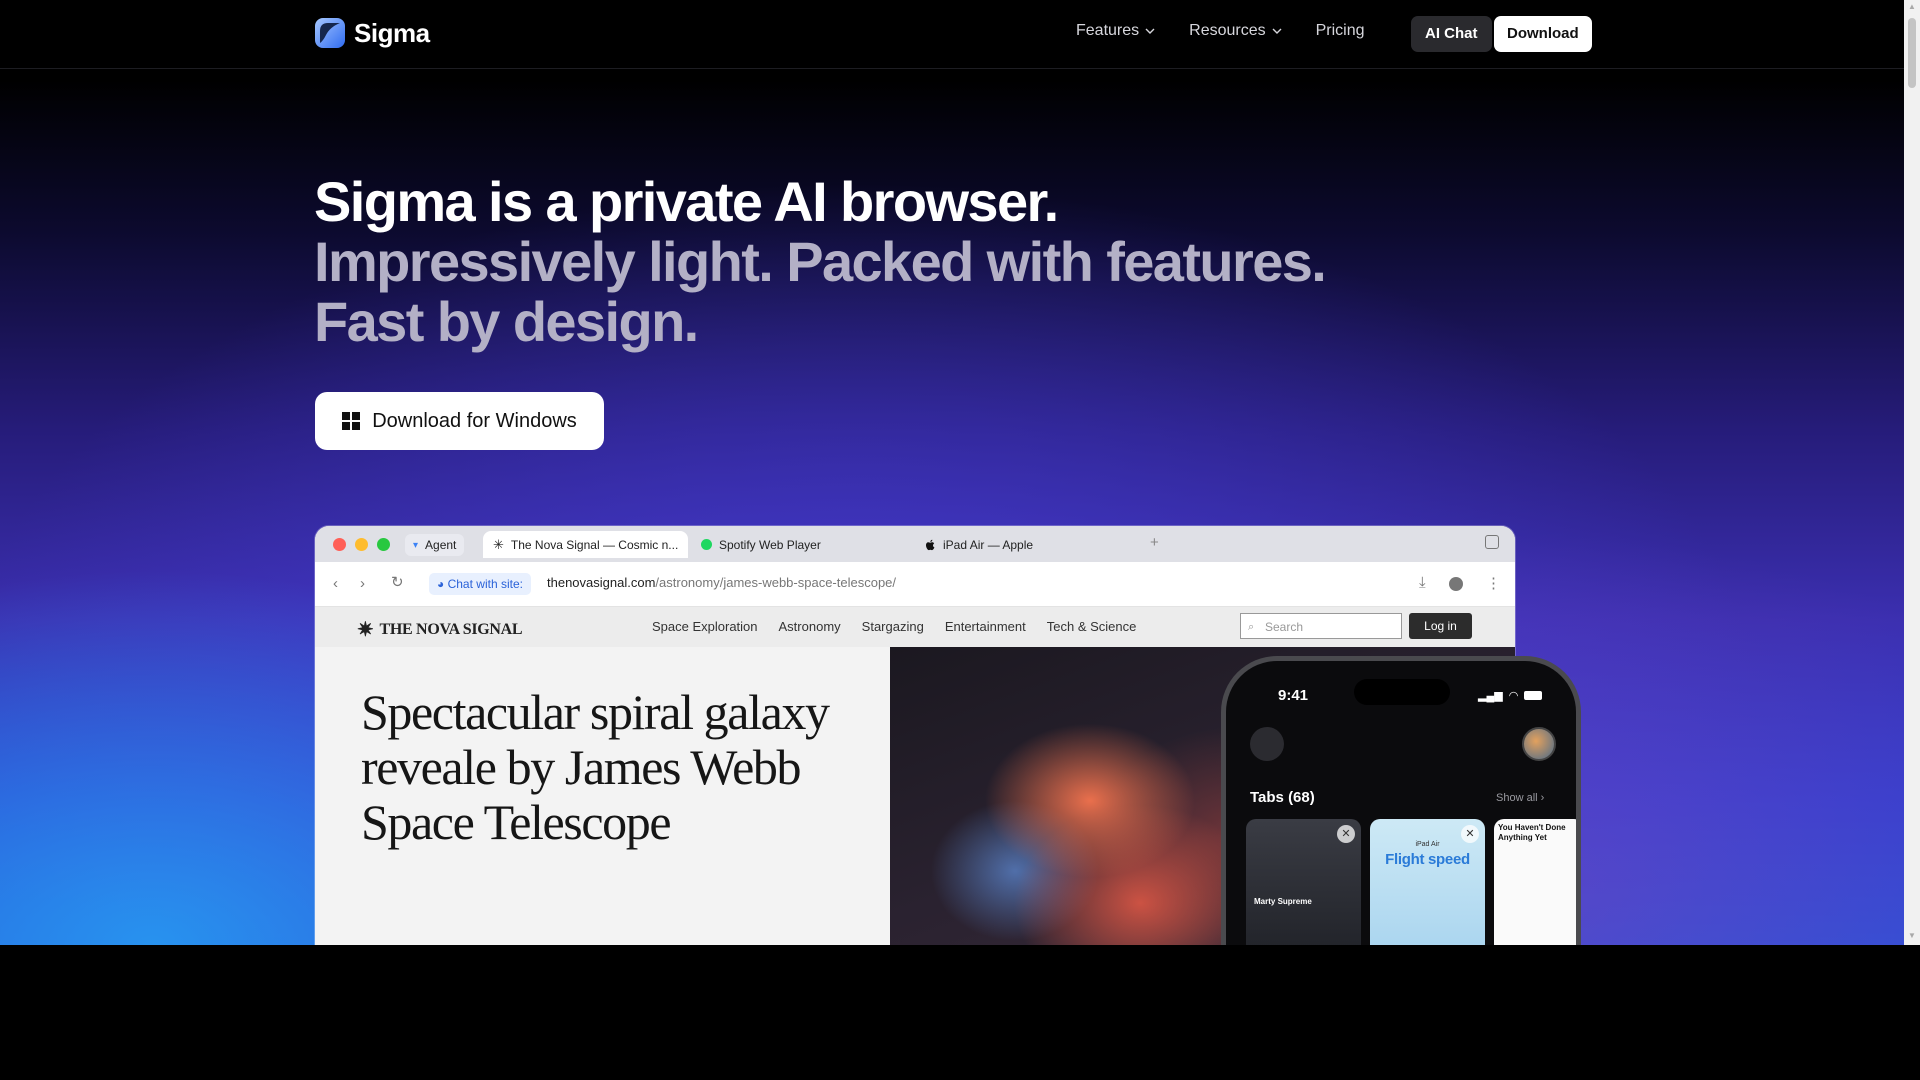 This screenshot has width=1920, height=1080. I want to click on nav-resources: Resources, so click(1235, 31).